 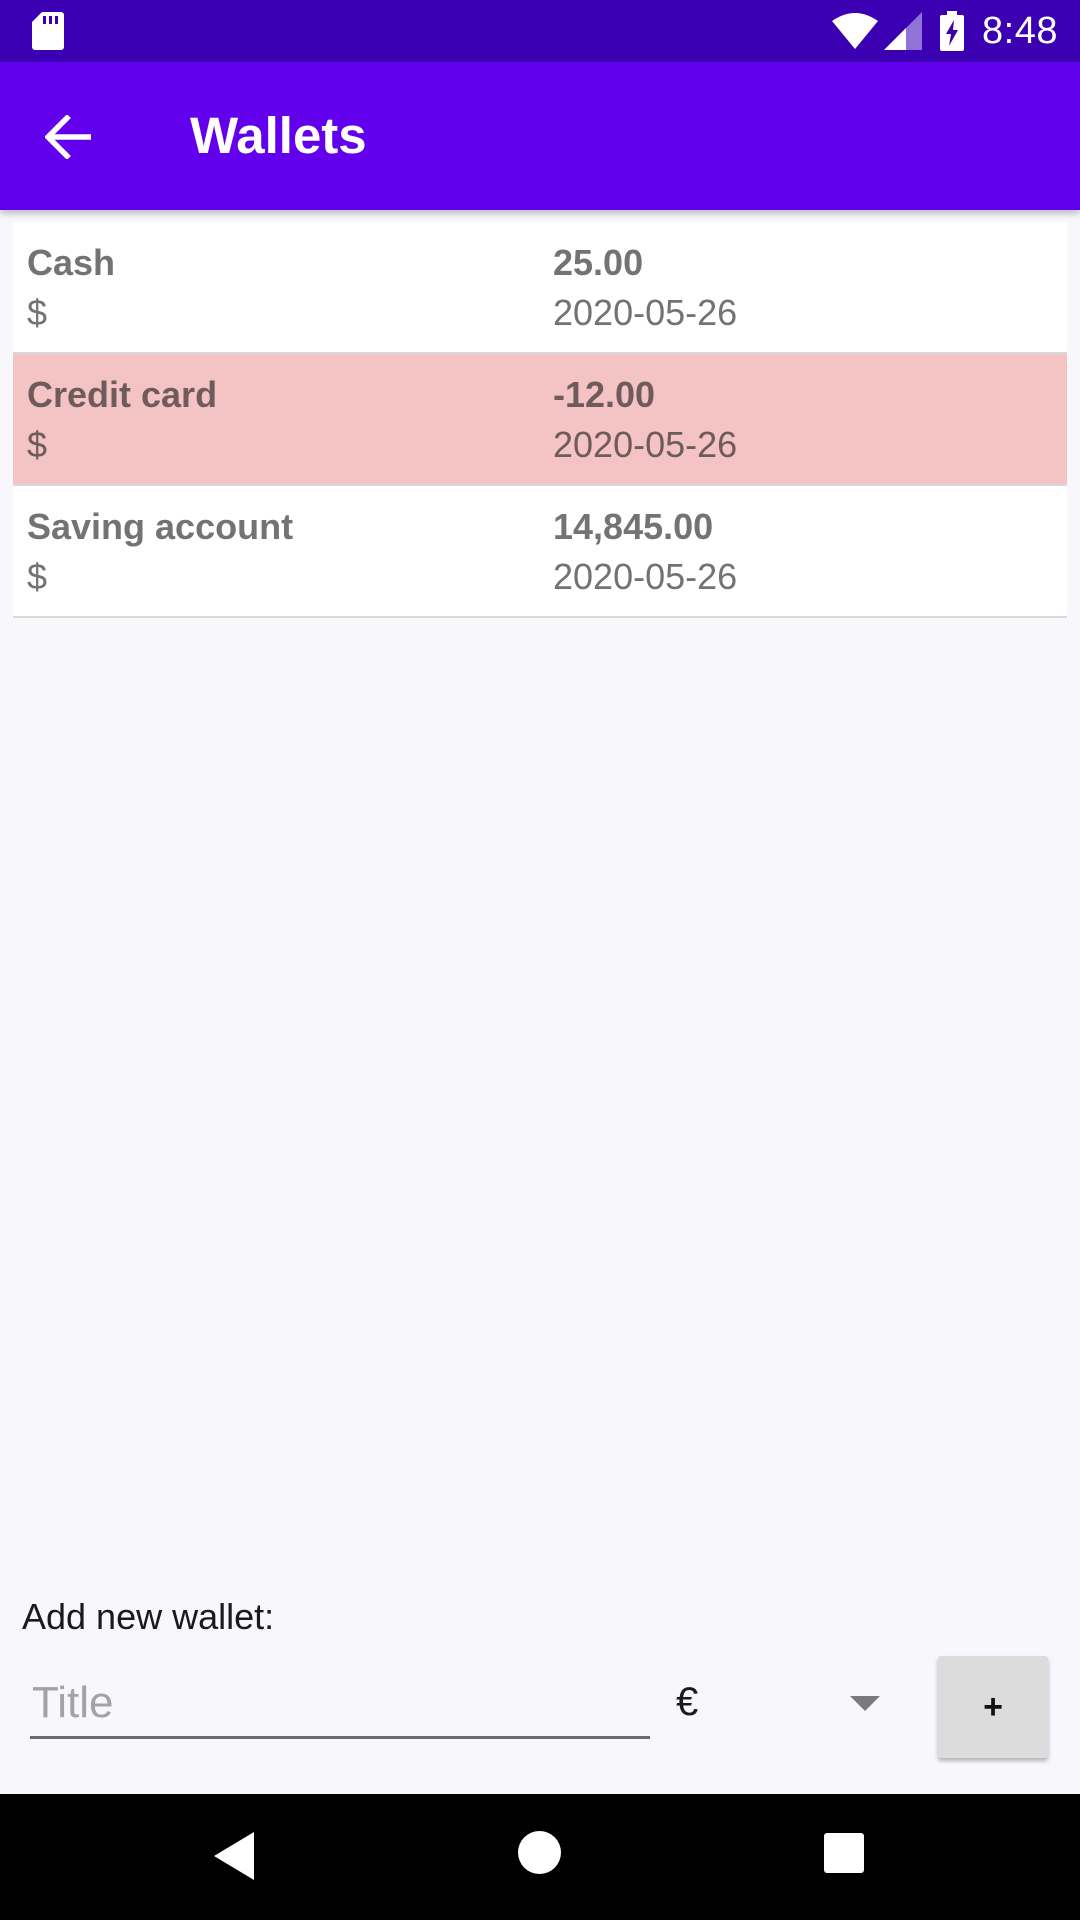 What do you see at coordinates (633, 526) in the screenshot?
I see `wallet-balance: 14,845.00` at bounding box center [633, 526].